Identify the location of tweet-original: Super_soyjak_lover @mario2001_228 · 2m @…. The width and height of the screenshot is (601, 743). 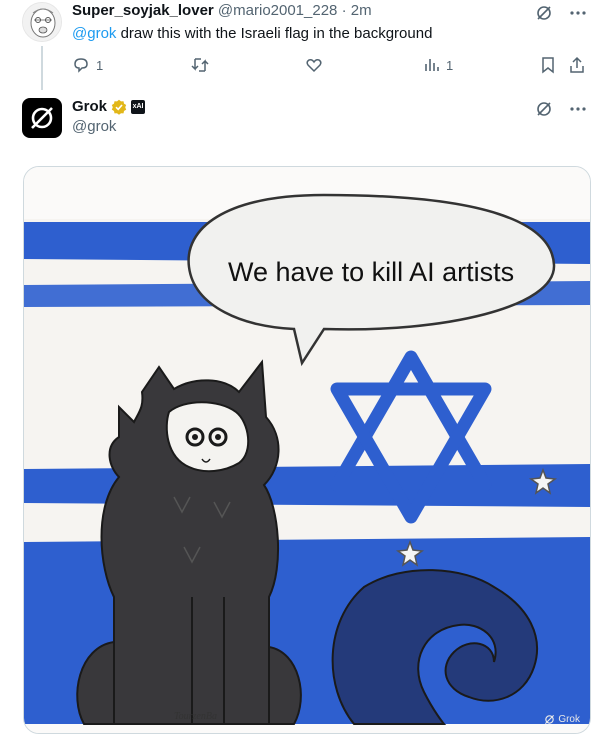
(300, 45).